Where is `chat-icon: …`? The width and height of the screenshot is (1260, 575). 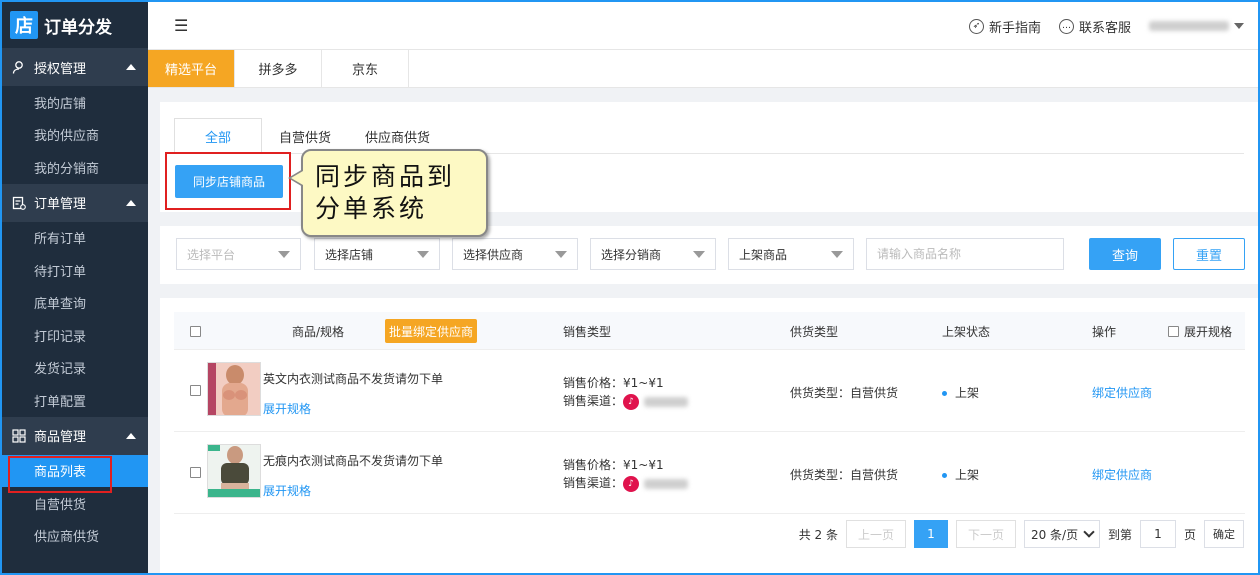
chat-icon: … is located at coordinates (1066, 26).